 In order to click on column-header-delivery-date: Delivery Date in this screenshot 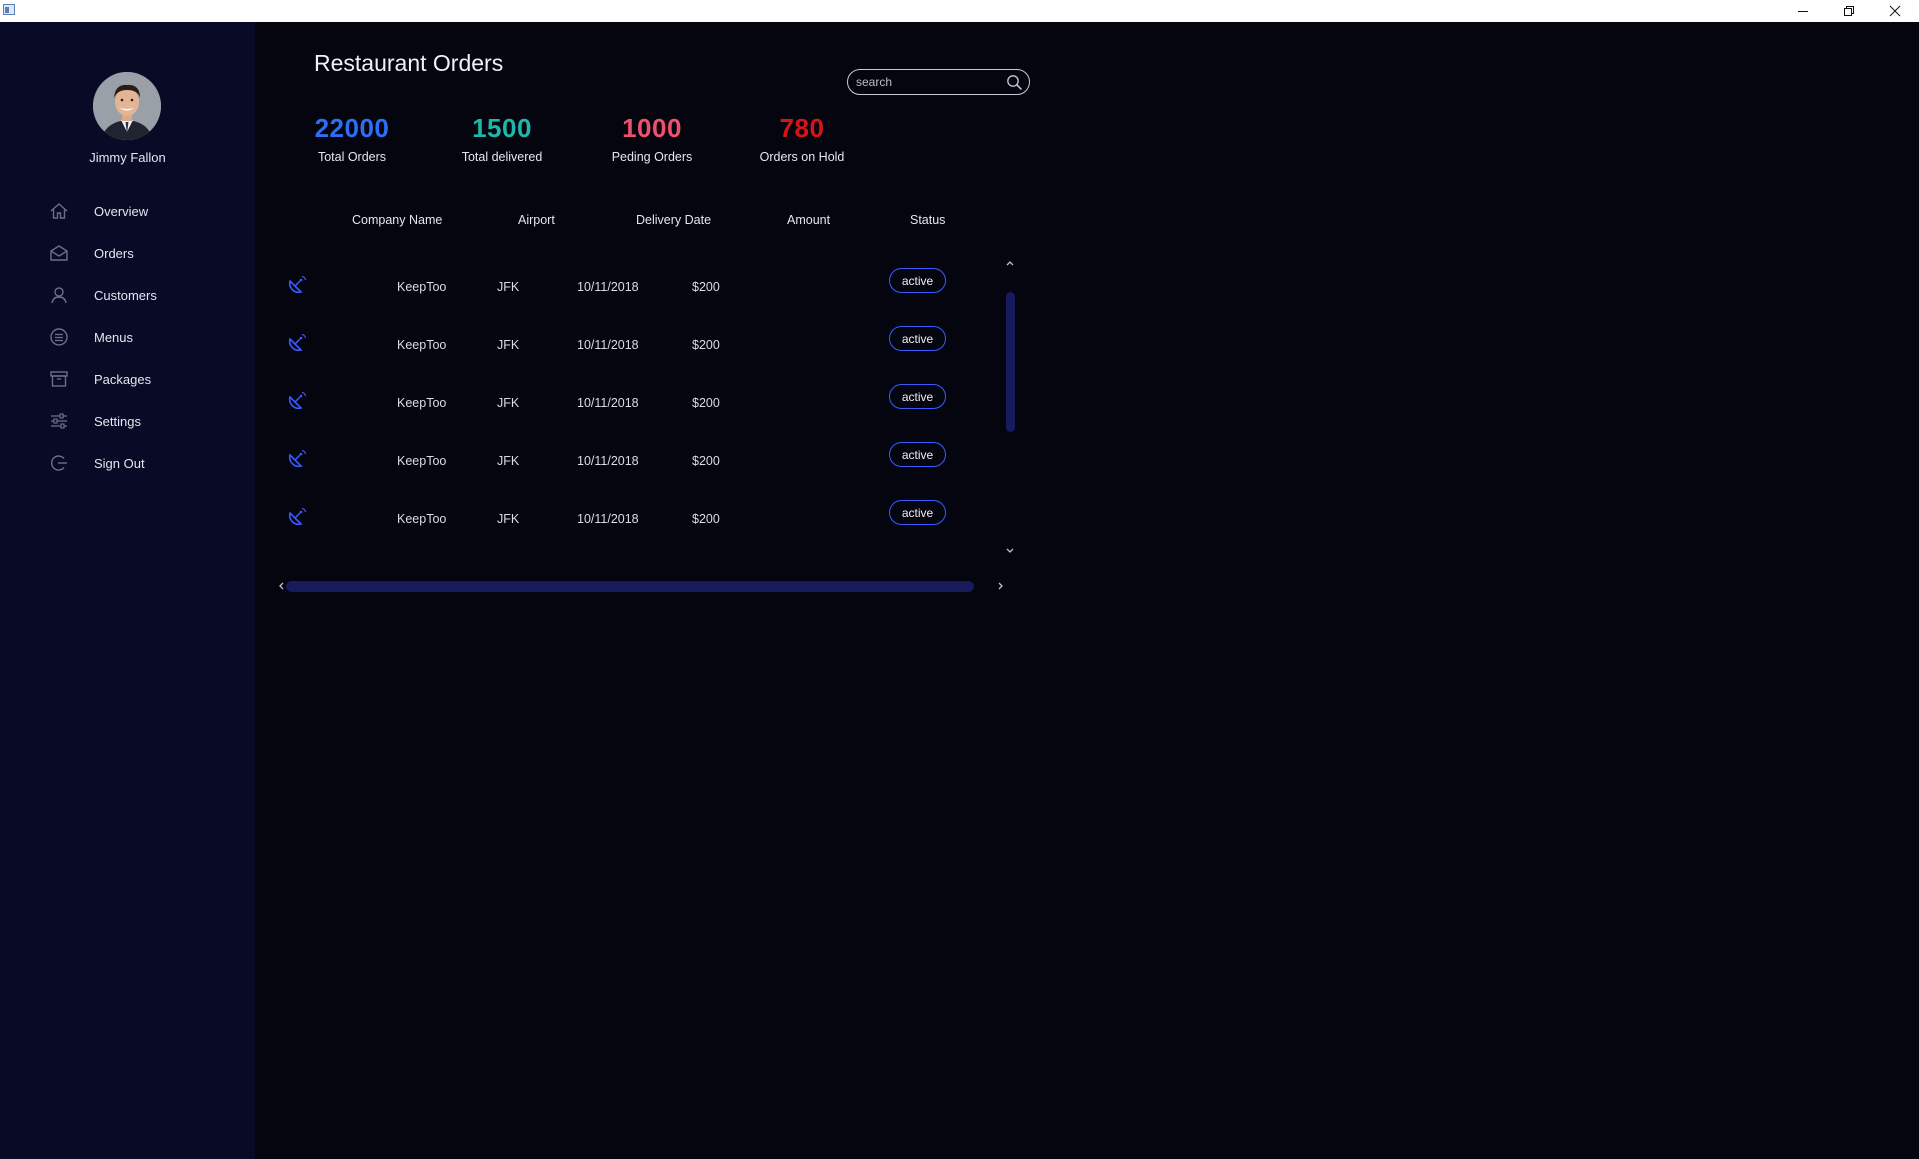, I will do `click(673, 220)`.